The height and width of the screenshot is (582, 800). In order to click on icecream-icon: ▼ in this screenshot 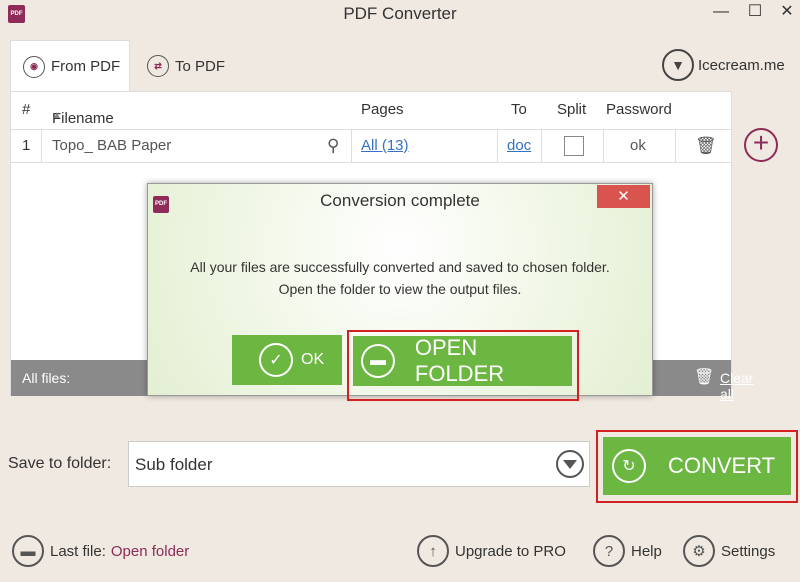, I will do `click(678, 65)`.